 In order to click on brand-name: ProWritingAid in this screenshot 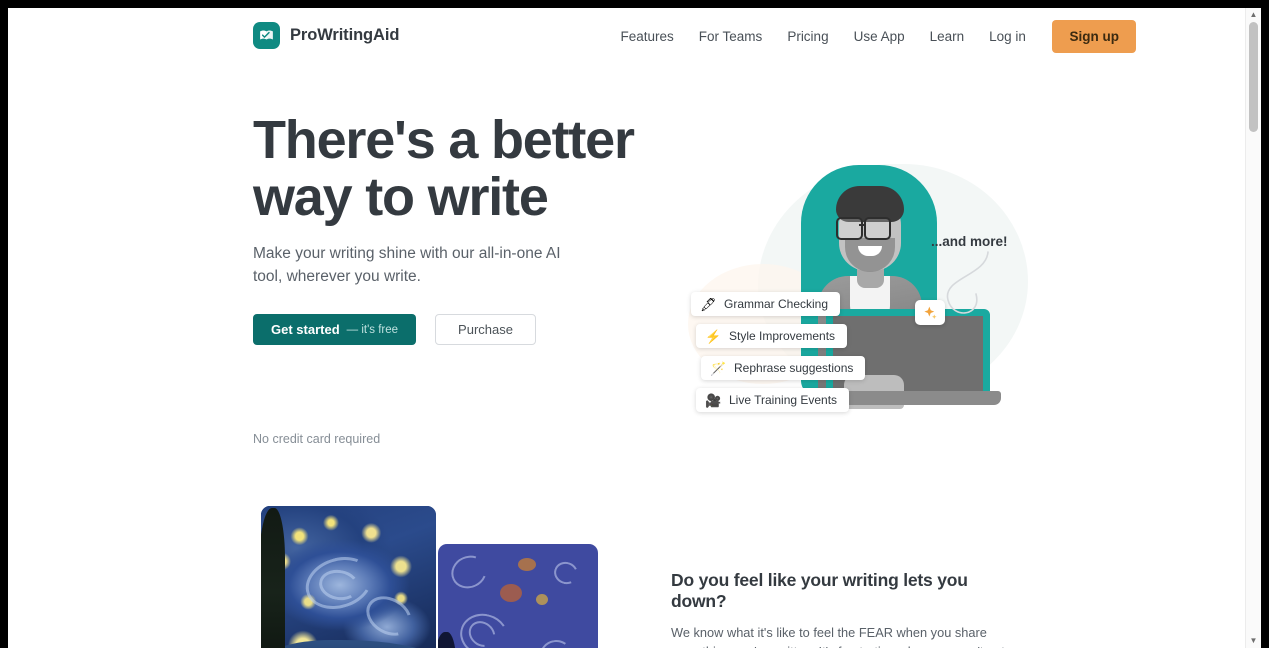, I will do `click(345, 35)`.